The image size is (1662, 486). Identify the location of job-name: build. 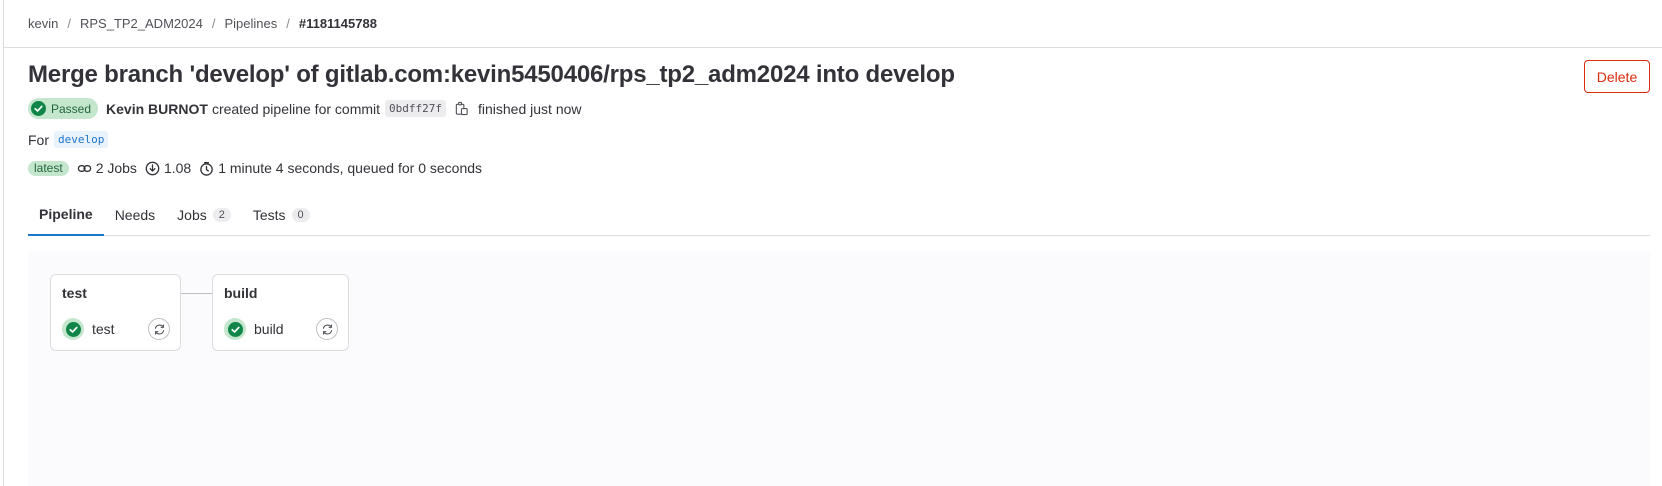
(269, 329).